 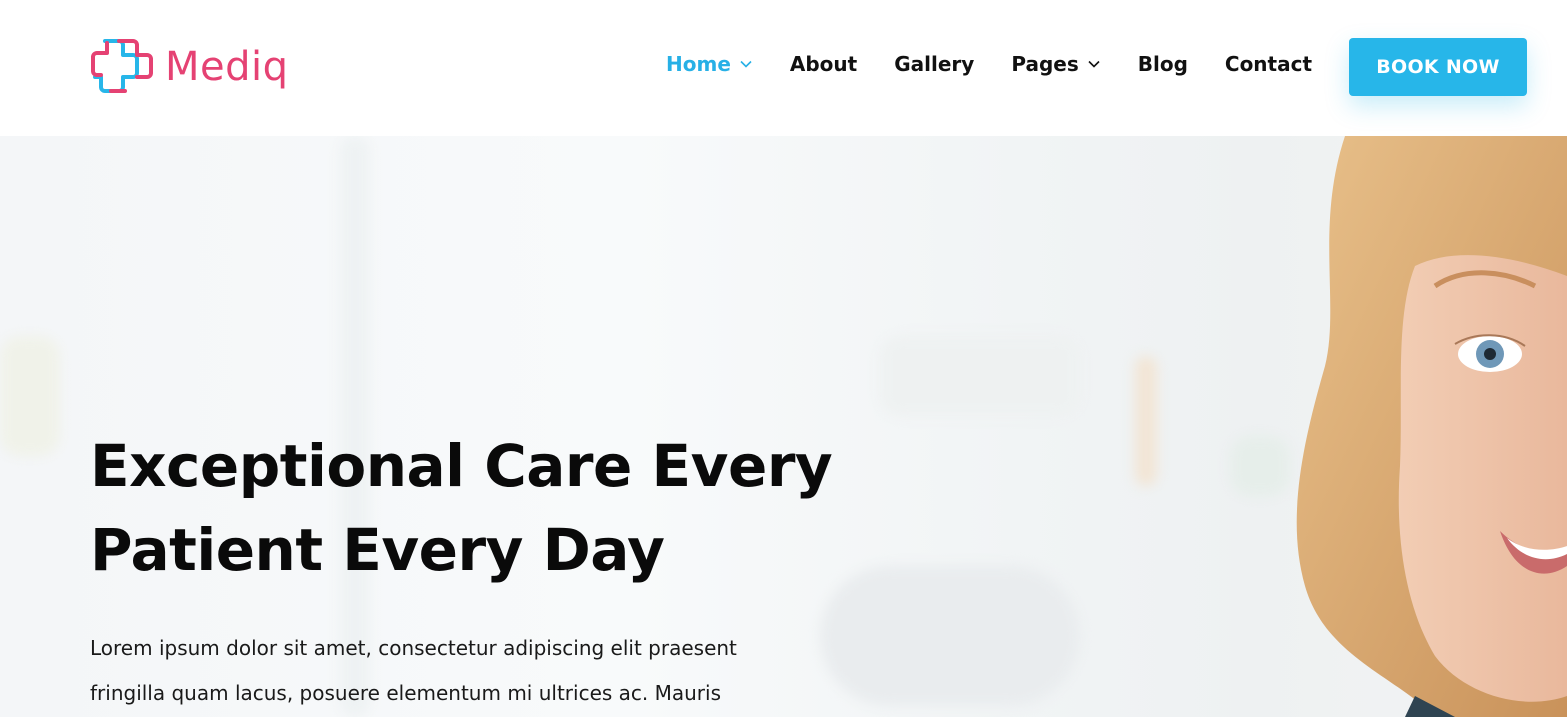 I want to click on nav-item-label: About, so click(x=823, y=64).